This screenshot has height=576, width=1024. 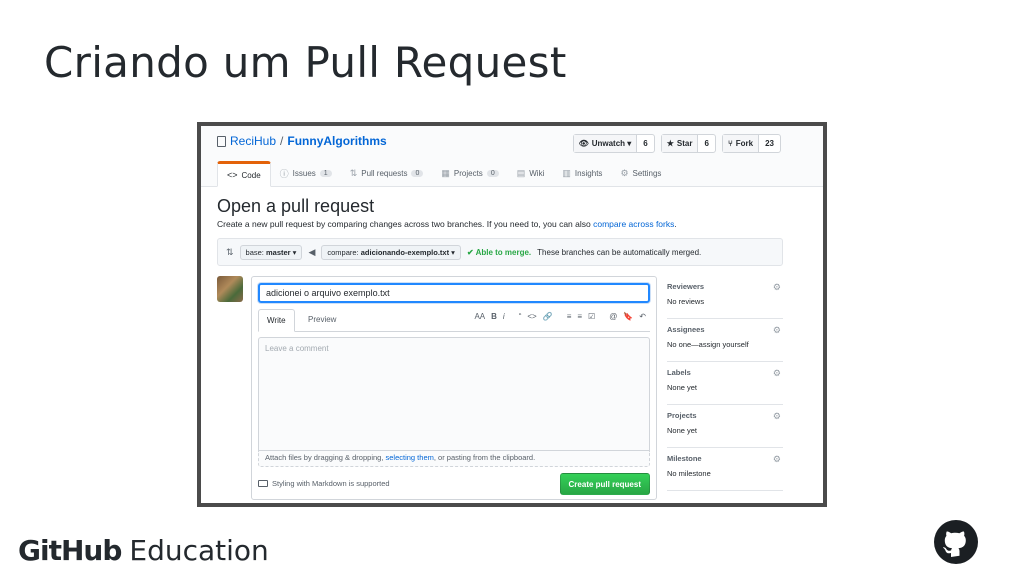 What do you see at coordinates (769, 143) in the screenshot?
I see `fork-count: 23` at bounding box center [769, 143].